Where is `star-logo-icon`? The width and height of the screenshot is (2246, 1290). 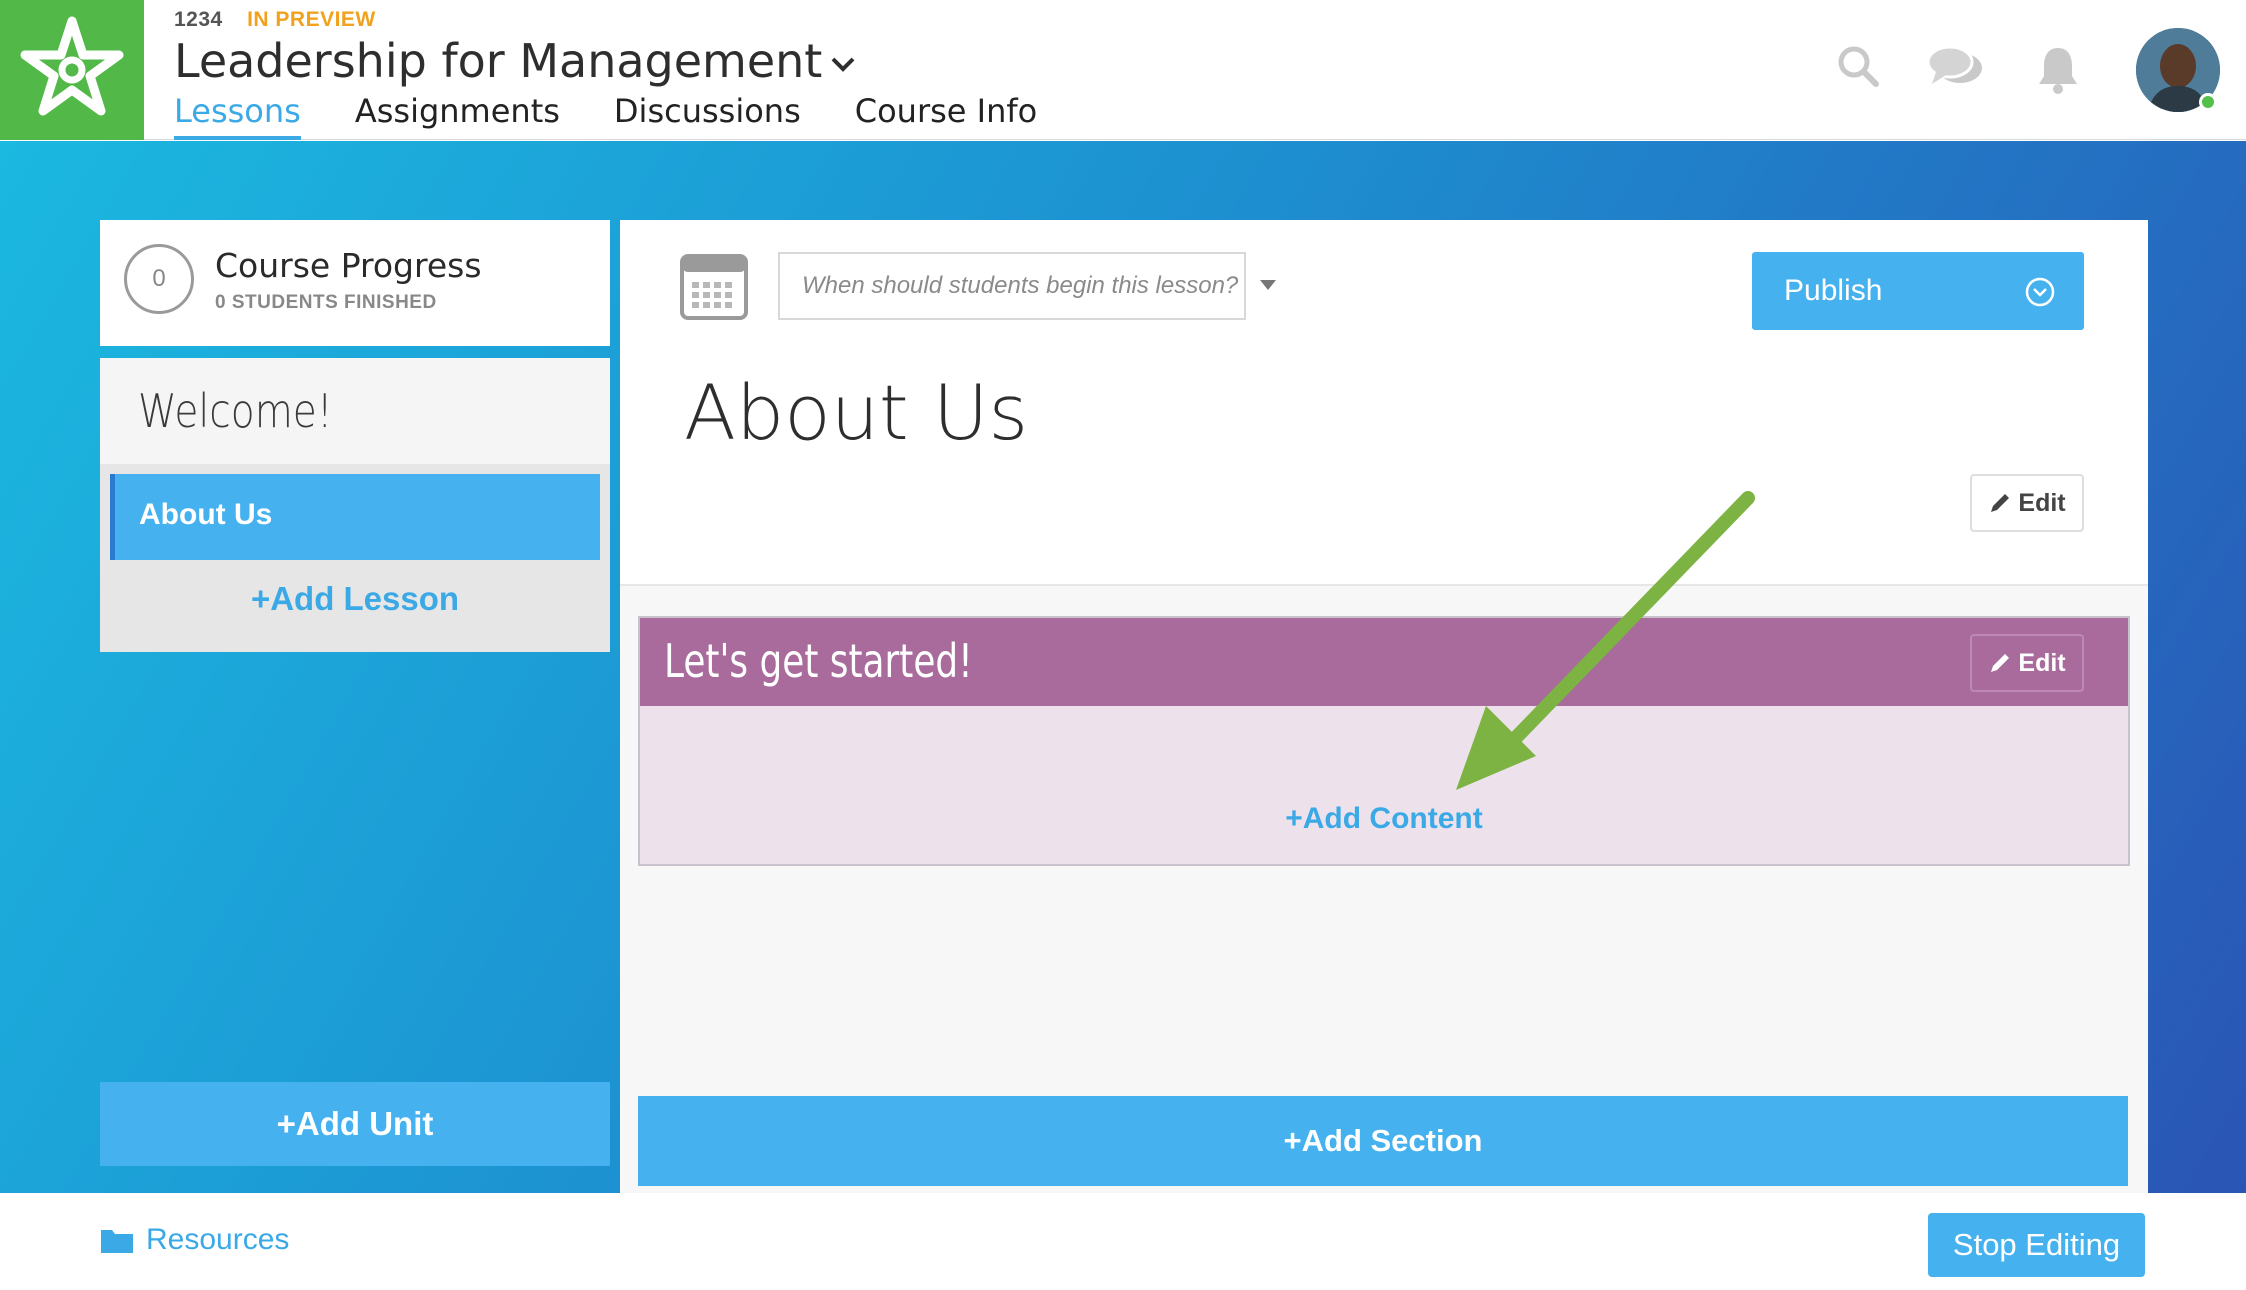
star-logo-icon is located at coordinates (72, 66).